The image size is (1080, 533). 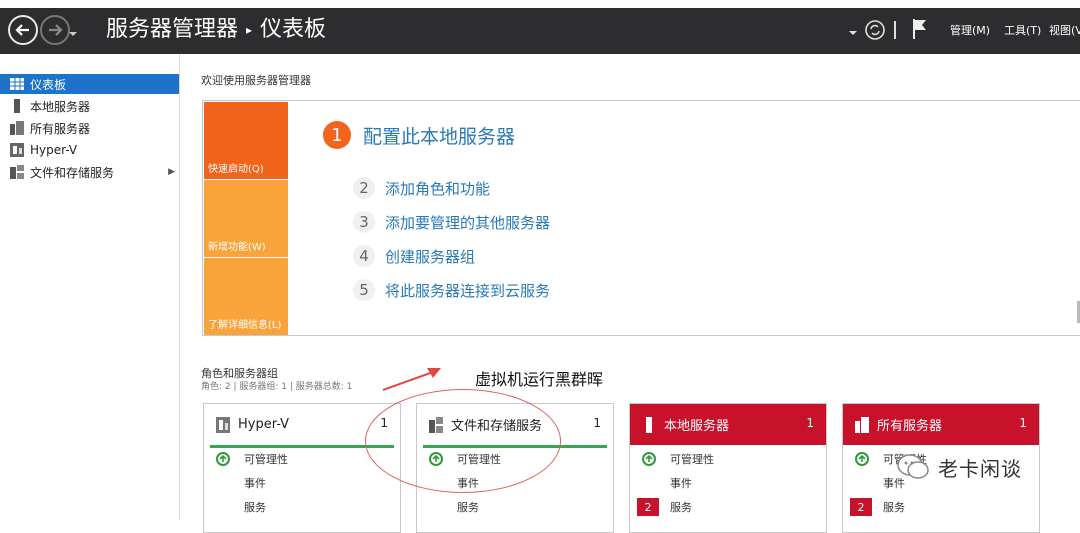 I want to click on menu-view: 视图(V, so click(x=1064, y=30).